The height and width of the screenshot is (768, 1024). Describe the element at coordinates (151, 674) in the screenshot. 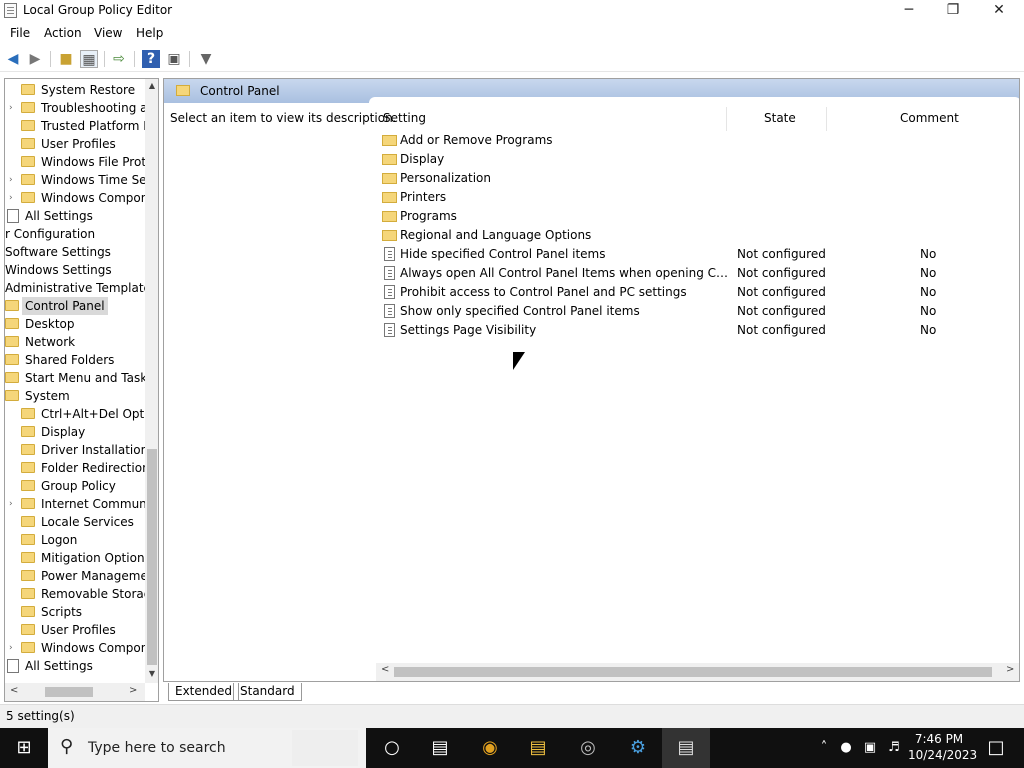

I see `scroll-down-arrow-icon: ▼` at that location.